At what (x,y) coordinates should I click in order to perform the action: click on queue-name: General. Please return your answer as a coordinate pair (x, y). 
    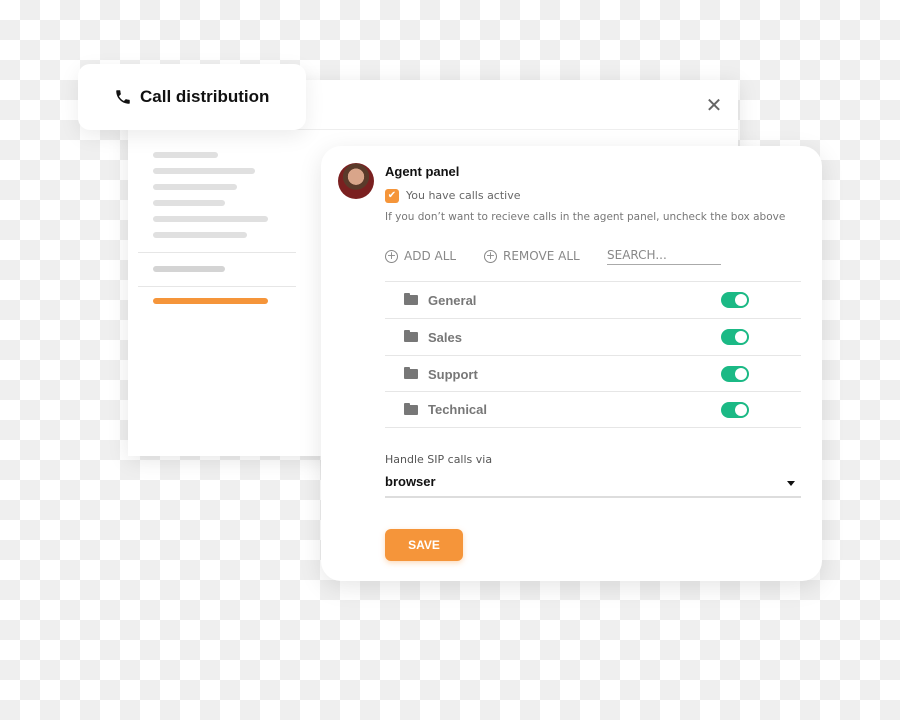
    Looking at the image, I should click on (452, 300).